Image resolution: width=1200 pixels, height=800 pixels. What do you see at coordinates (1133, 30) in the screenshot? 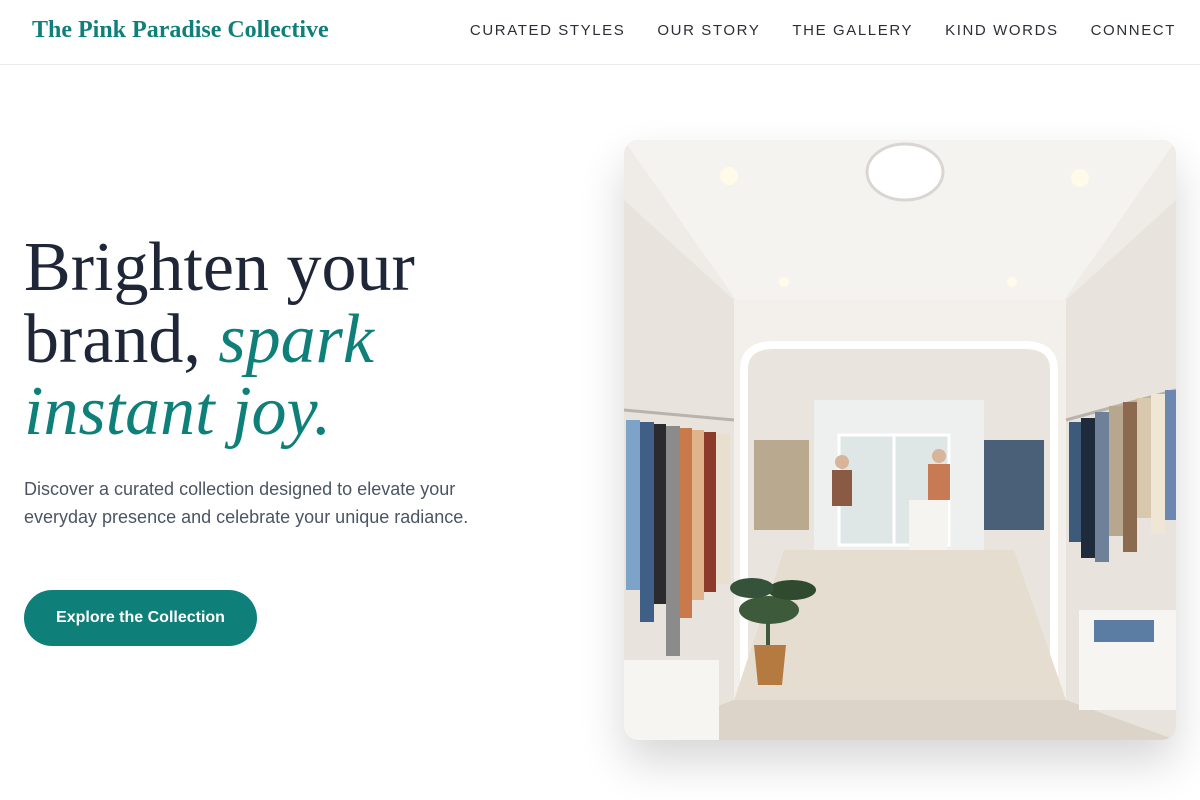
I see `nav-link-connect: CONNECT` at bounding box center [1133, 30].